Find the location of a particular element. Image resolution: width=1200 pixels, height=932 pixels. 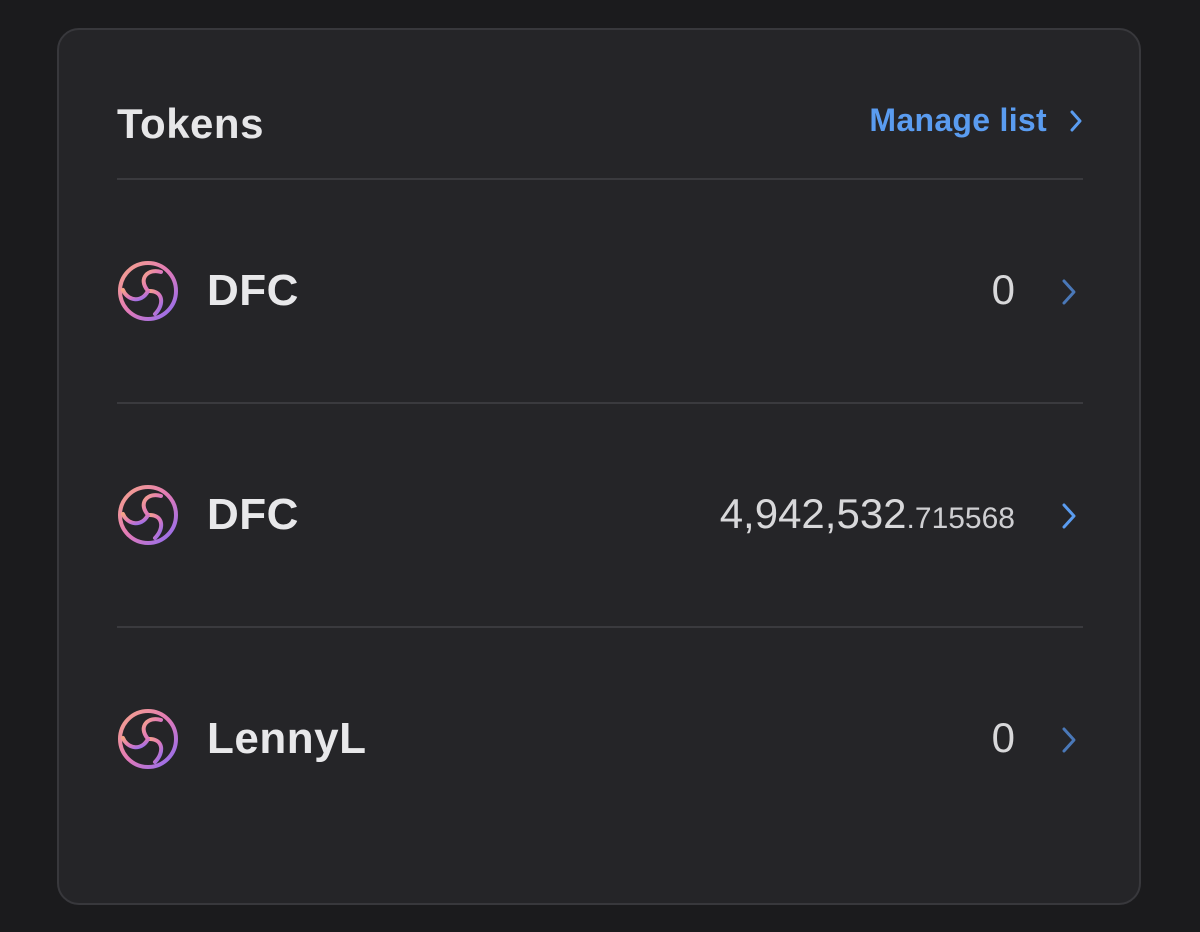

amount-decimal: .715568 is located at coordinates (960, 518).